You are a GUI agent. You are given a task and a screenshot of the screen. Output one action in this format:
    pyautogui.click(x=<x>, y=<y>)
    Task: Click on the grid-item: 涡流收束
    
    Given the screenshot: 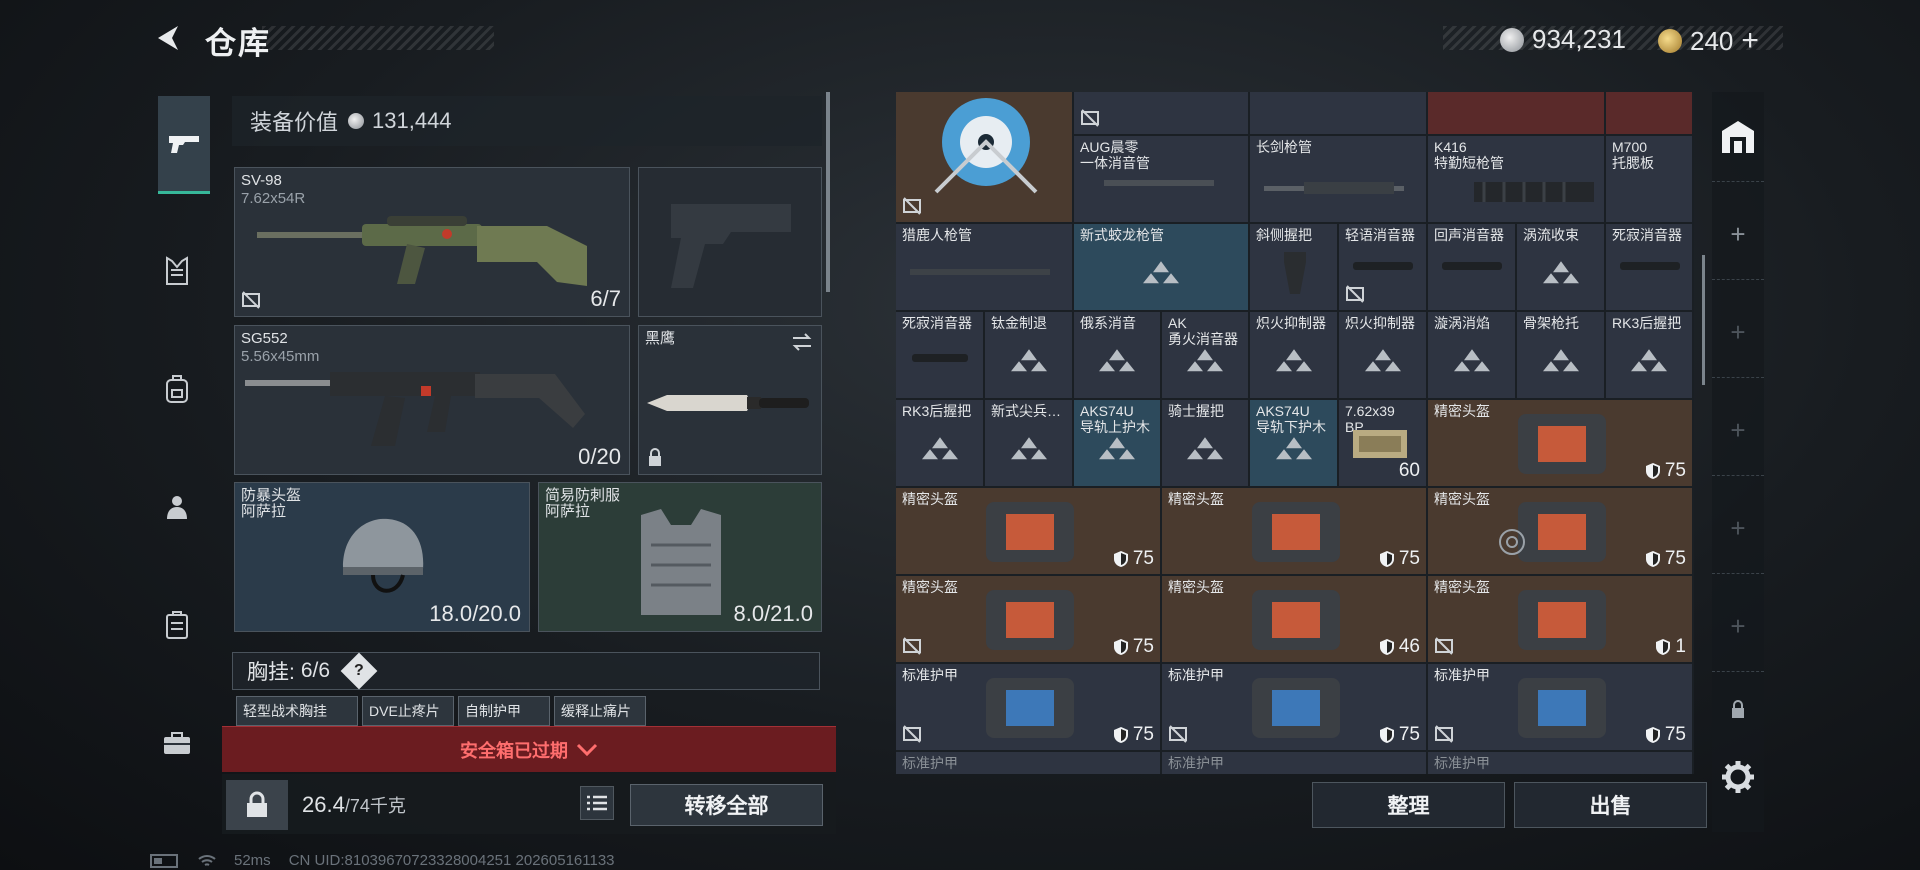 What is the action you would take?
    pyautogui.click(x=1561, y=268)
    